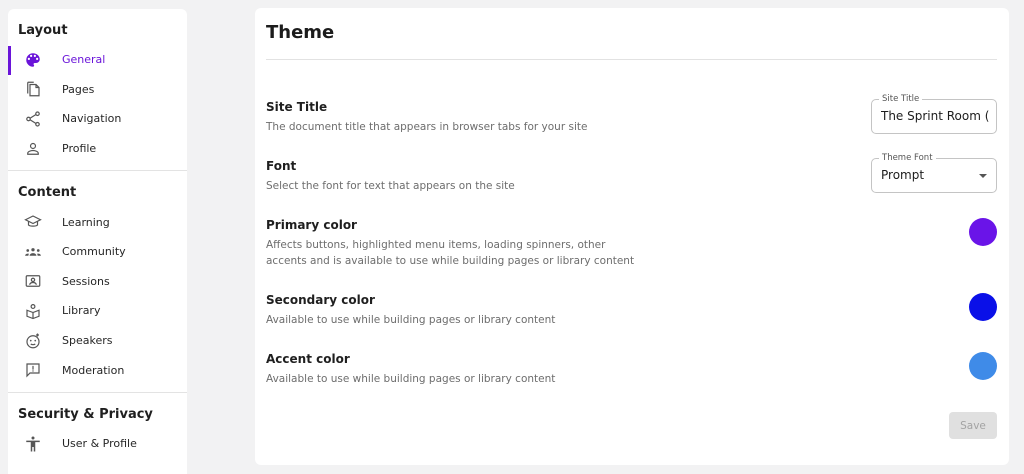 Image resolution: width=1024 pixels, height=474 pixels. I want to click on layout-section: Layout General Pages Navigation Profile, so click(97, 86).